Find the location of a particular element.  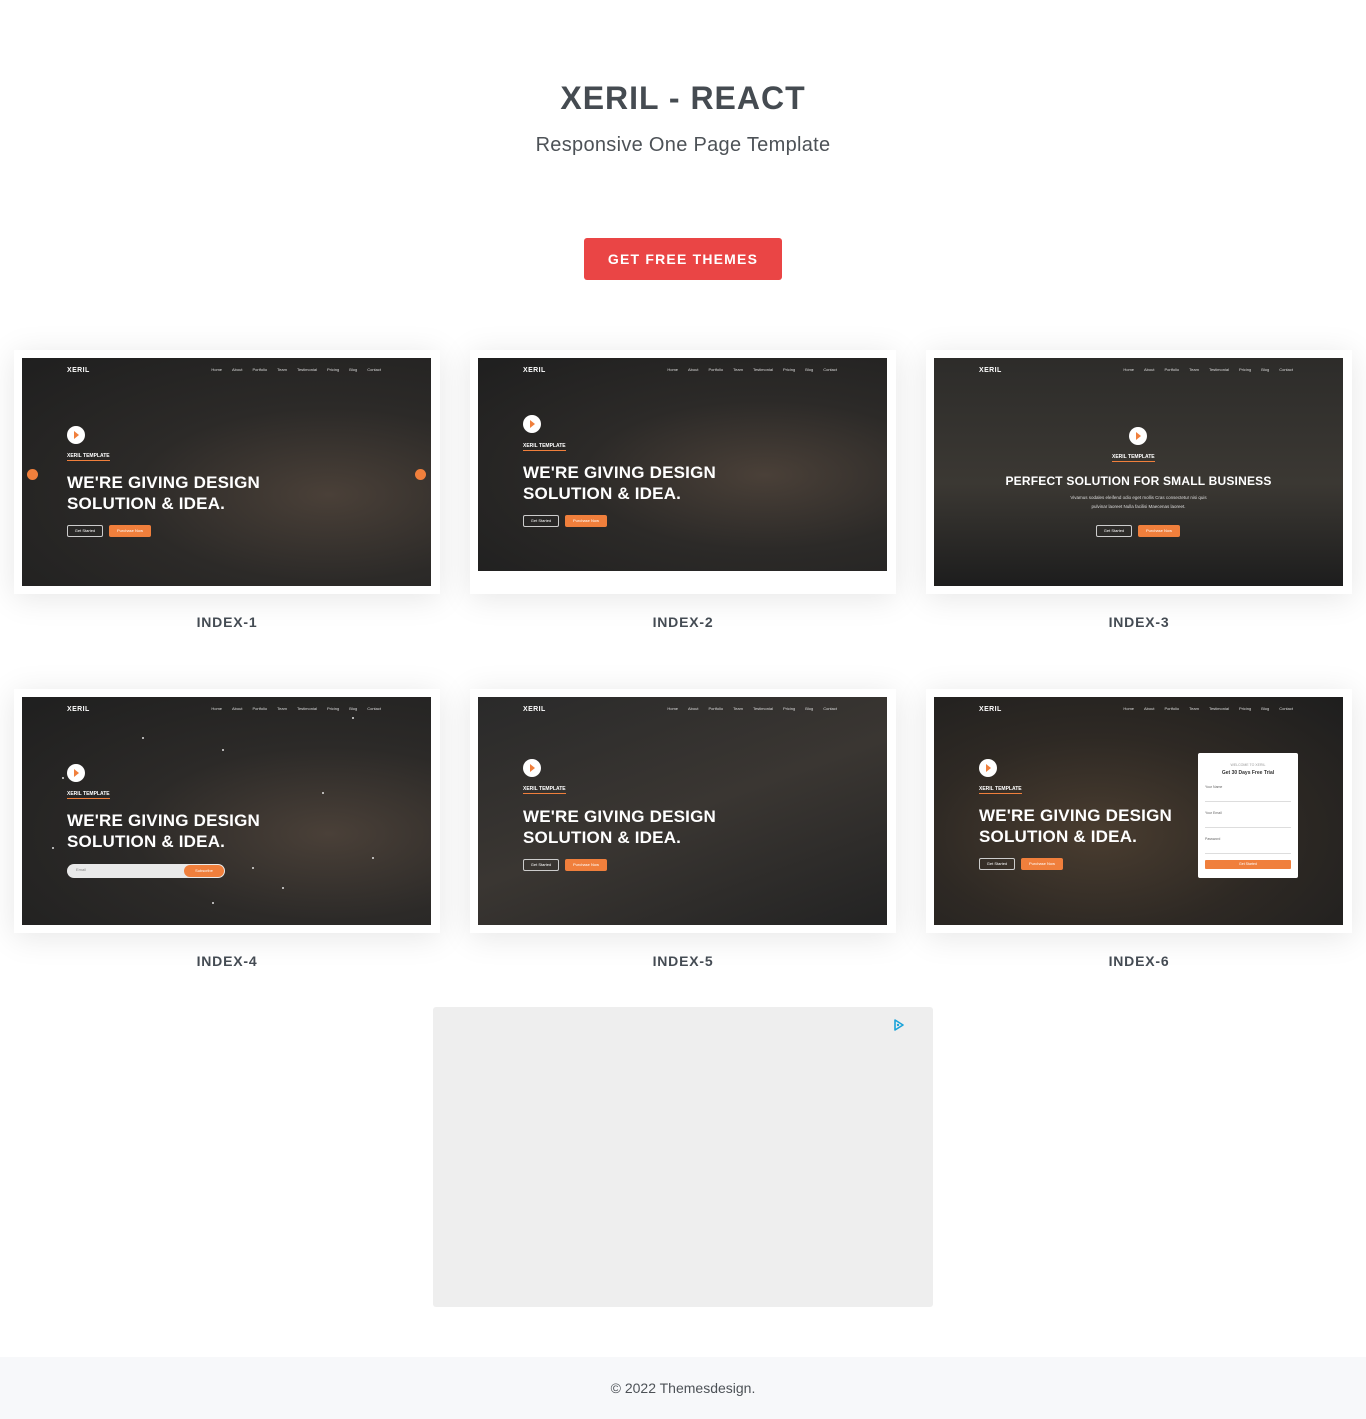

ad-choices-icon is located at coordinates (899, 1025).